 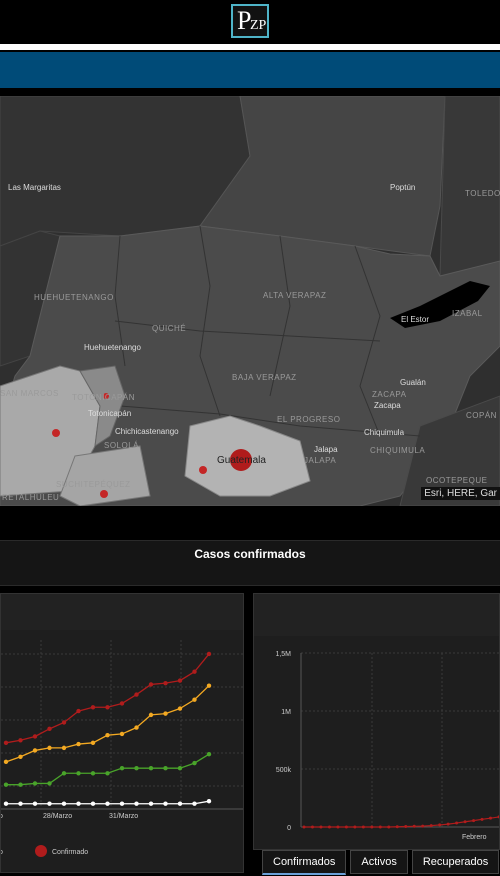 I want to click on y-tick-label: 1,5M, so click(x=283, y=654).